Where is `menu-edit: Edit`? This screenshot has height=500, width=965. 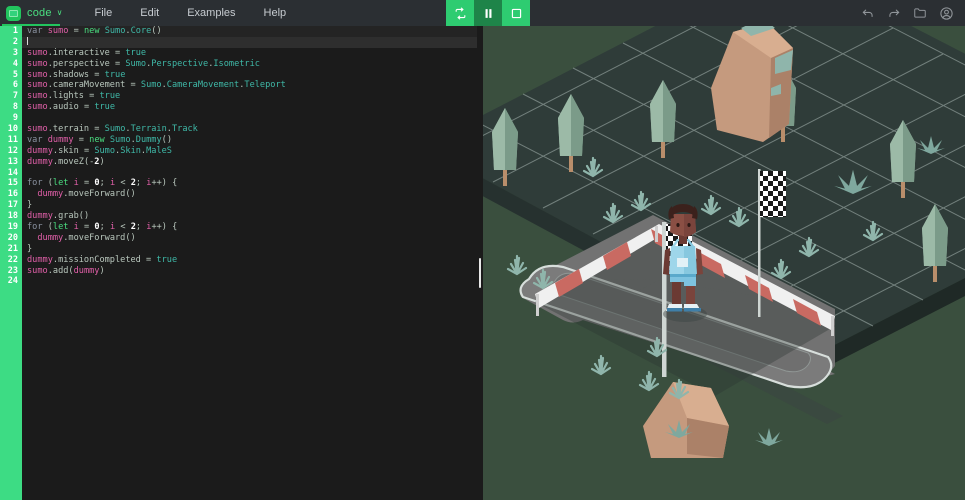
menu-edit: Edit is located at coordinates (149, 13).